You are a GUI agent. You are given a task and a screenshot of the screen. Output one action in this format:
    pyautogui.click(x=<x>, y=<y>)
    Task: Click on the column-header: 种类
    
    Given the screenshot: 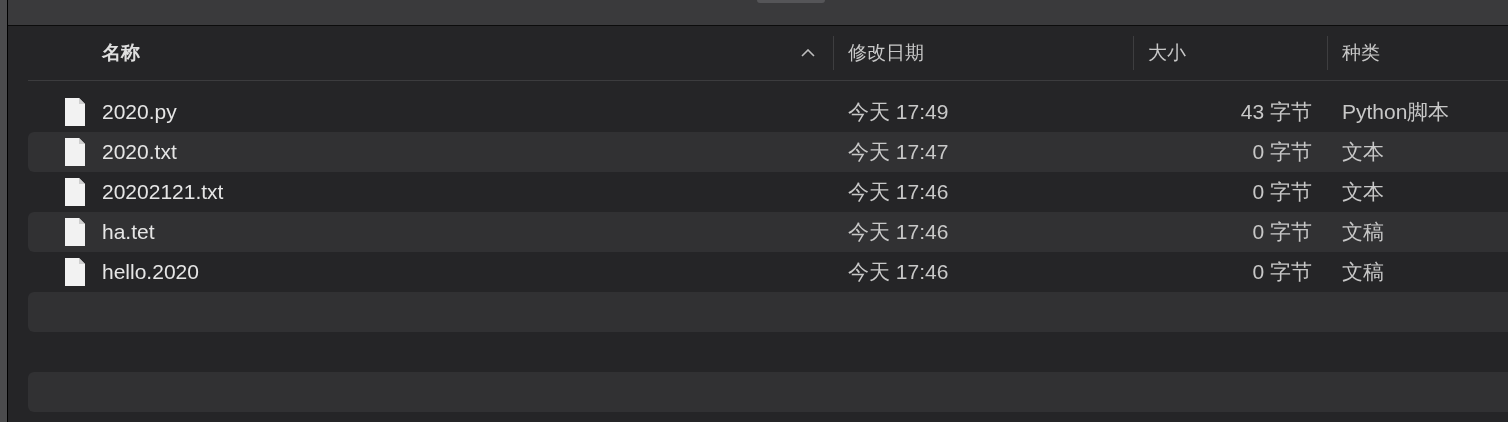 What is the action you would take?
    pyautogui.click(x=1361, y=53)
    